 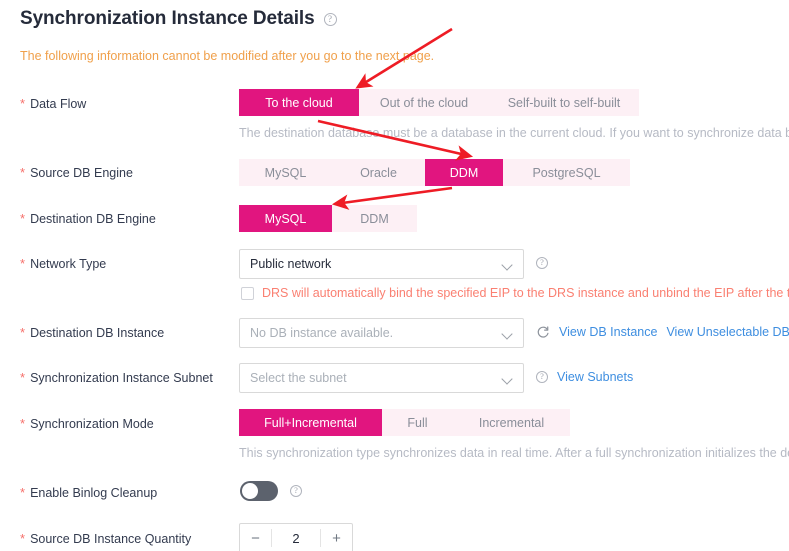 What do you see at coordinates (336, 537) in the screenshot?
I see `increment-button: +` at bounding box center [336, 537].